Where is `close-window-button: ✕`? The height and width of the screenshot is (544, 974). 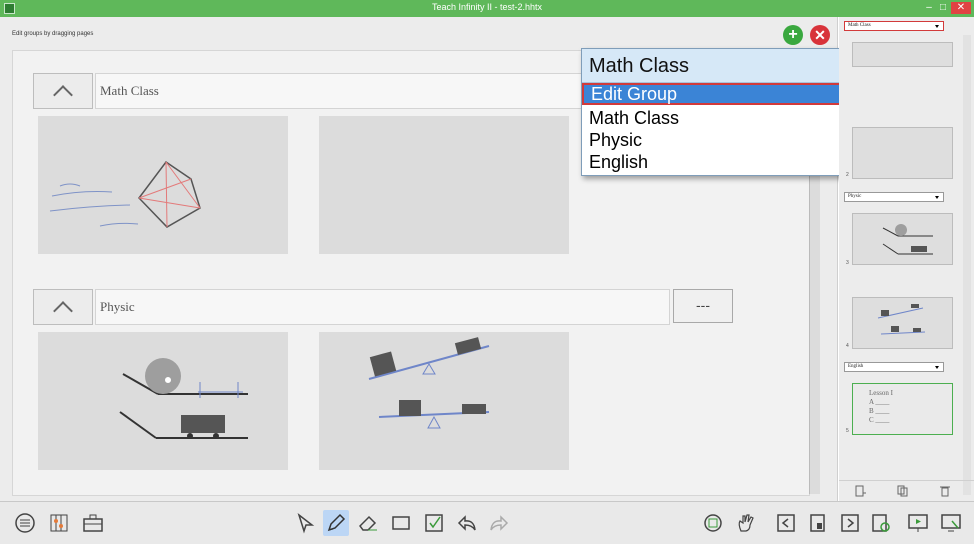 close-window-button: ✕ is located at coordinates (961, 8).